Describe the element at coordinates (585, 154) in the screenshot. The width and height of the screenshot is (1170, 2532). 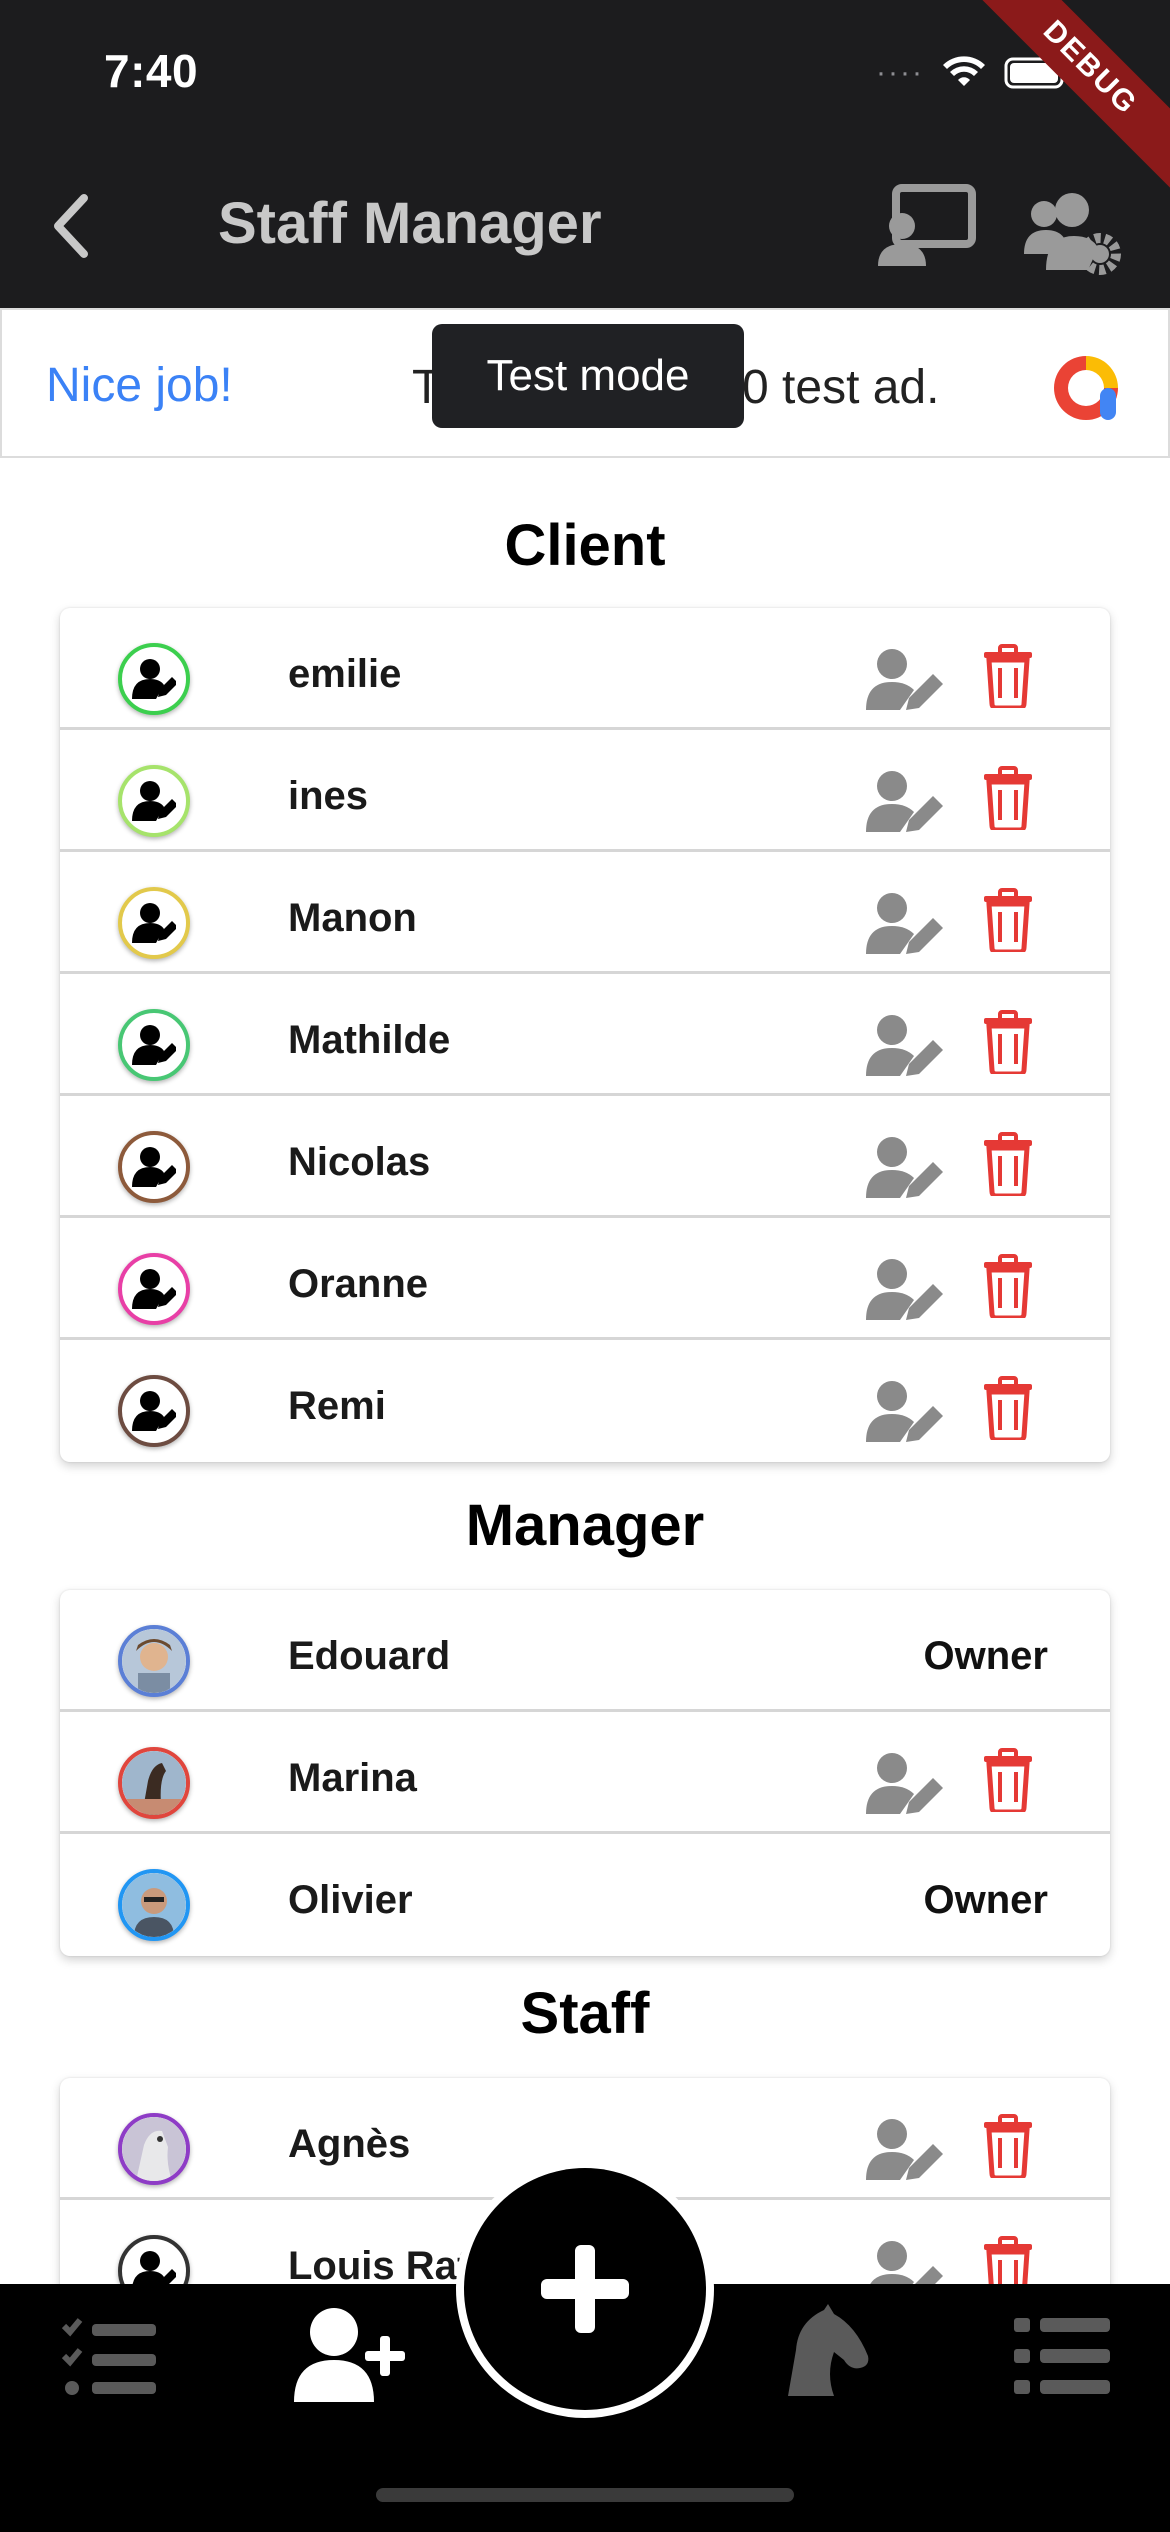
I see `app-header: 7:40 ···· DEBUG Staff Manager` at that location.